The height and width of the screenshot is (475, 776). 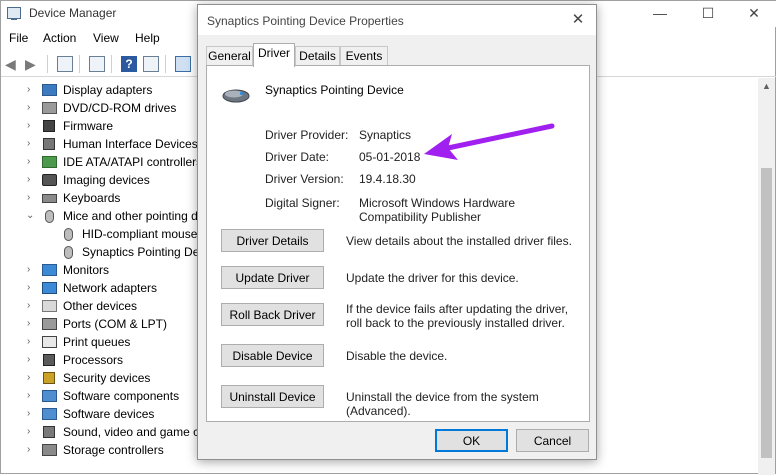 I want to click on action-view-icon, so click(x=151, y=64).